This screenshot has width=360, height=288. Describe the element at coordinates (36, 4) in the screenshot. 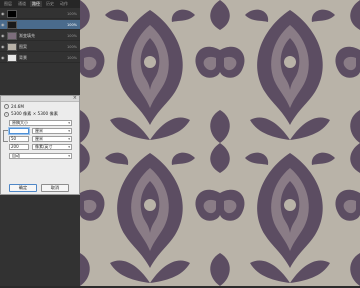

I see `tab-paths: 路径` at that location.